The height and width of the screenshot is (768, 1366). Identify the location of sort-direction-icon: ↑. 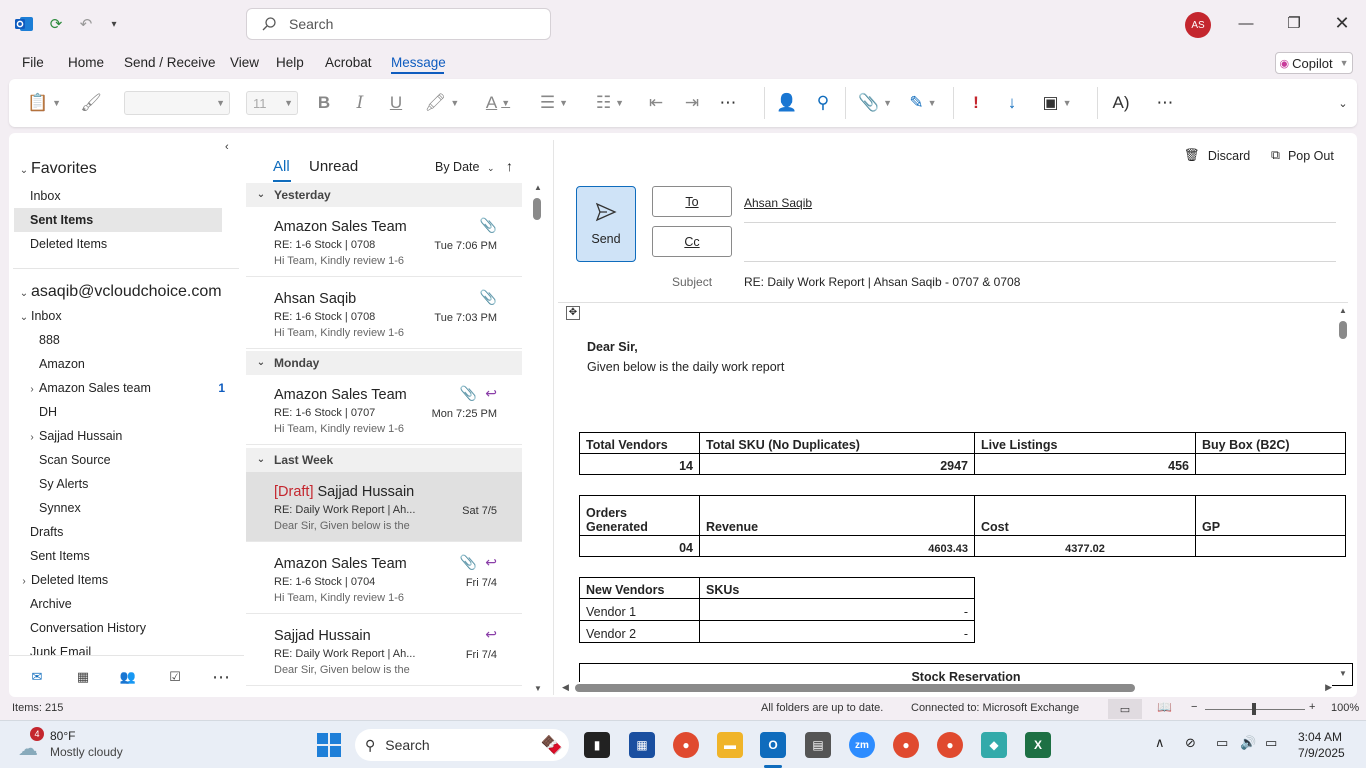
(509, 166).